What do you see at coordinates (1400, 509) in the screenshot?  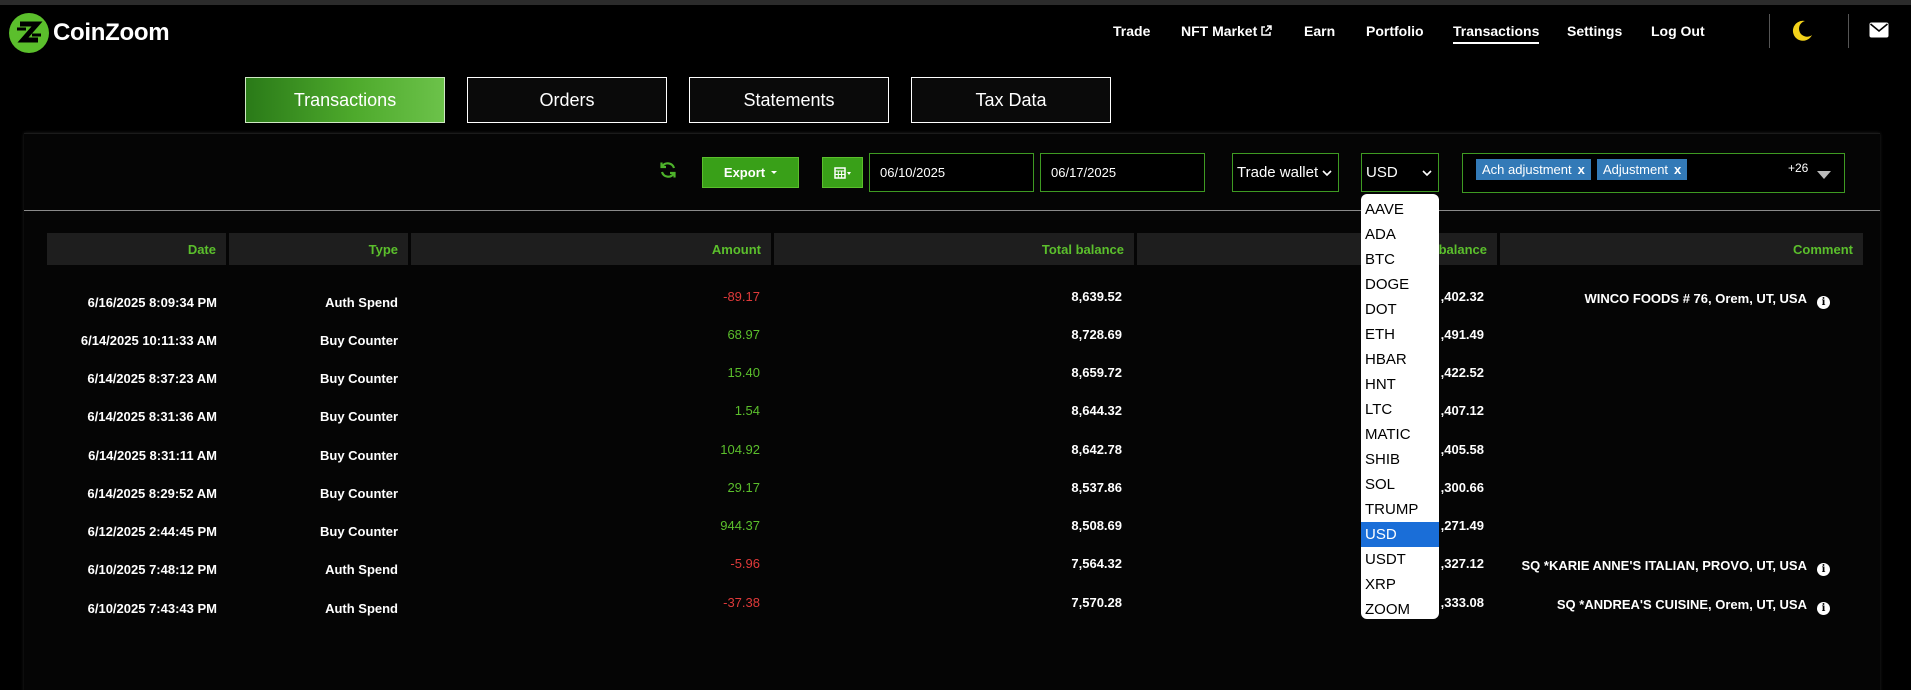 I see `currency-option-trump: TRUMP` at bounding box center [1400, 509].